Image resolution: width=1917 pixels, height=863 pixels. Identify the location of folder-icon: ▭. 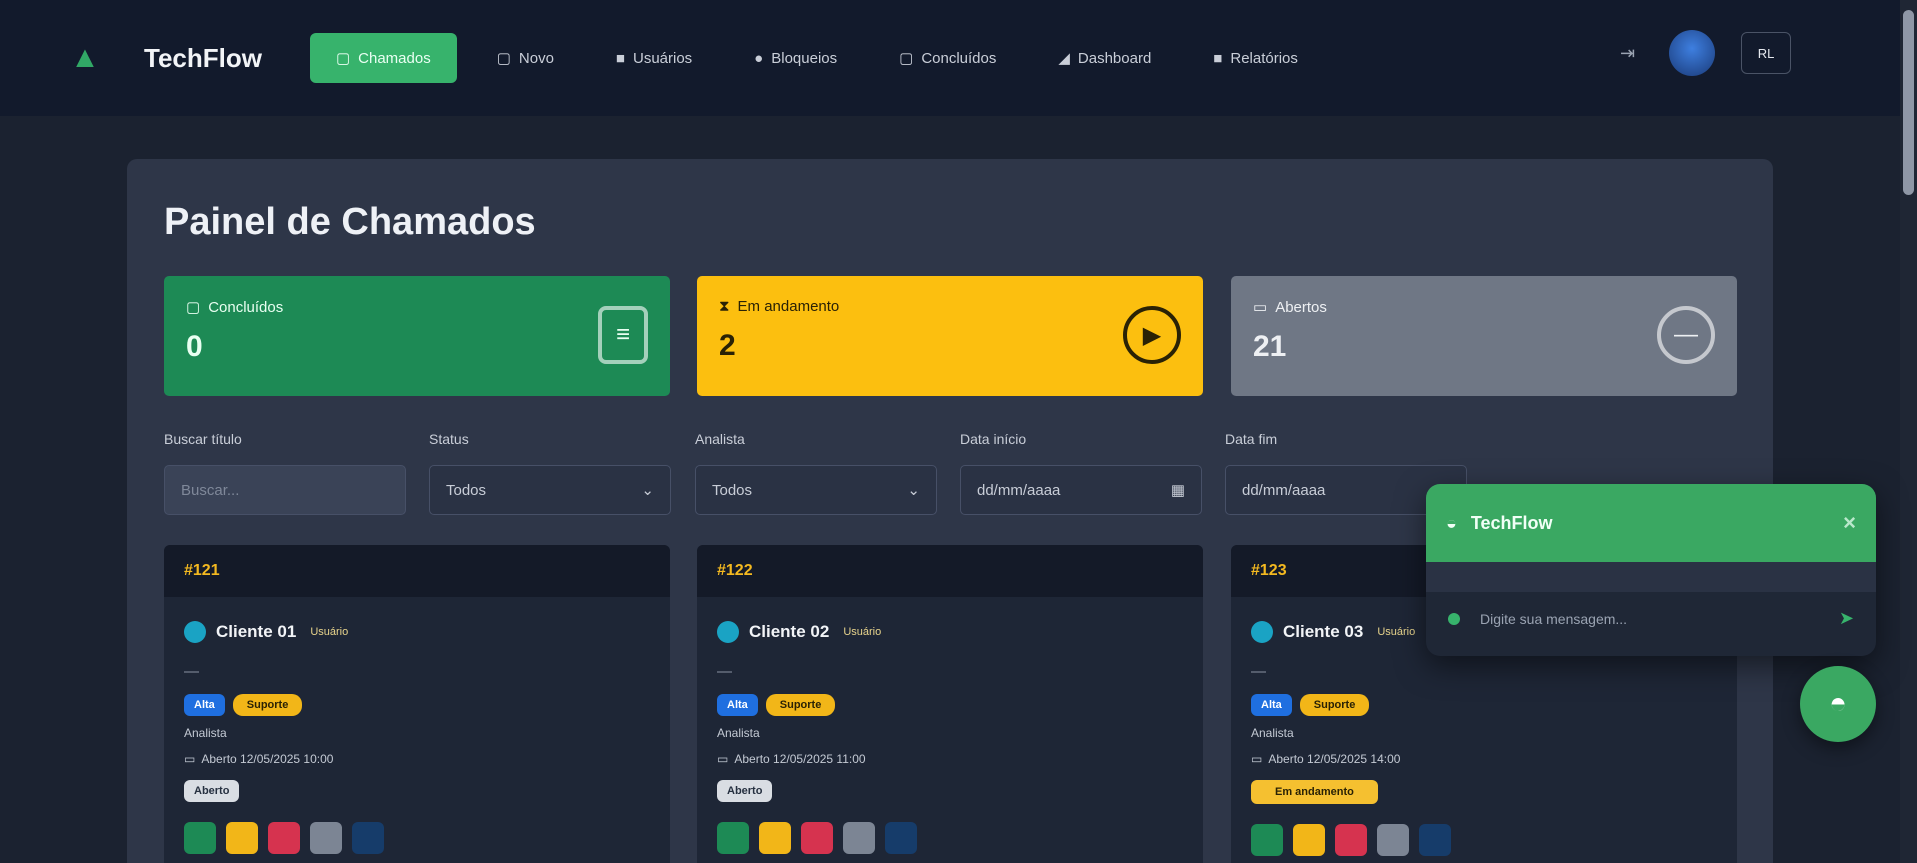
(1260, 307).